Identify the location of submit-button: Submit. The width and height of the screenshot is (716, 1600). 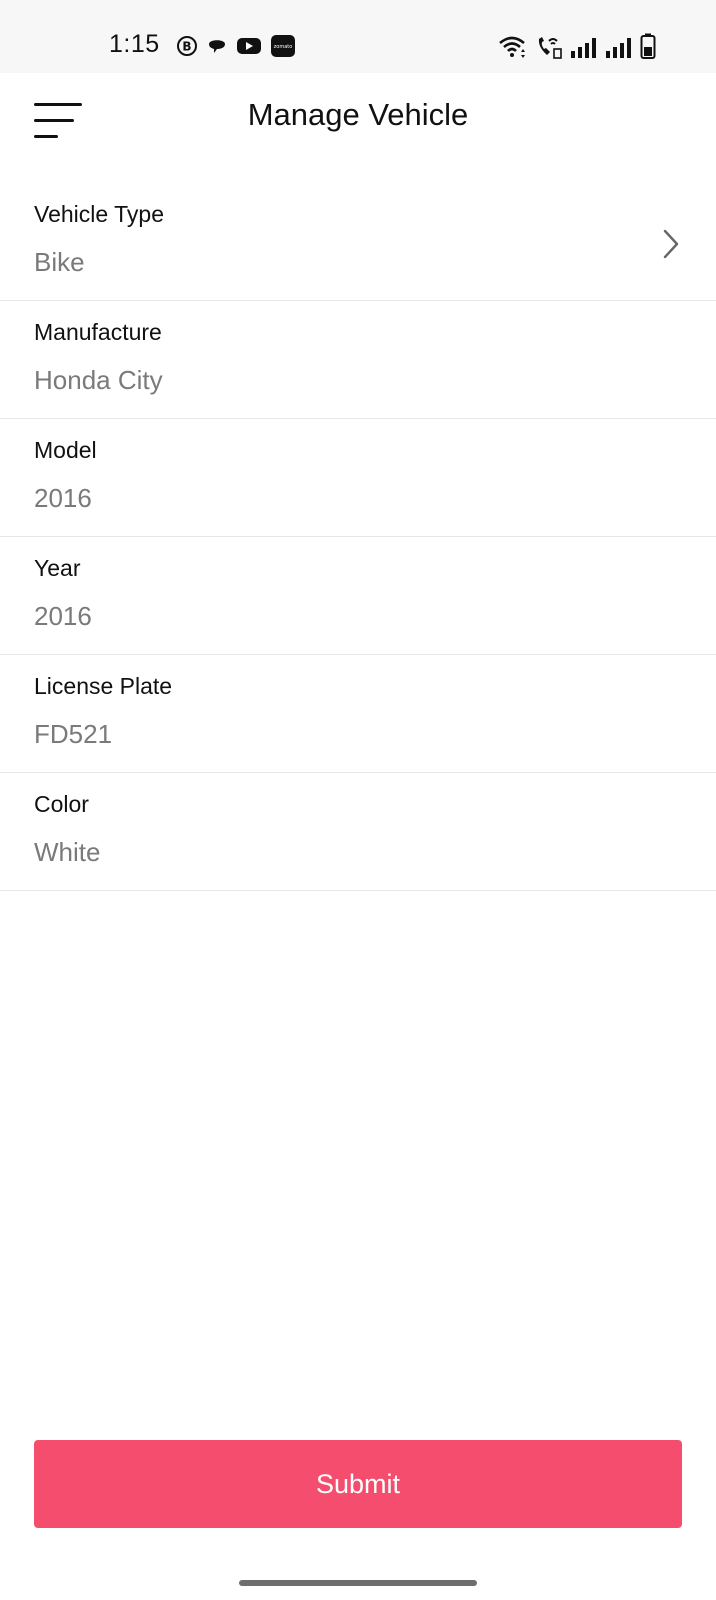
(358, 1484).